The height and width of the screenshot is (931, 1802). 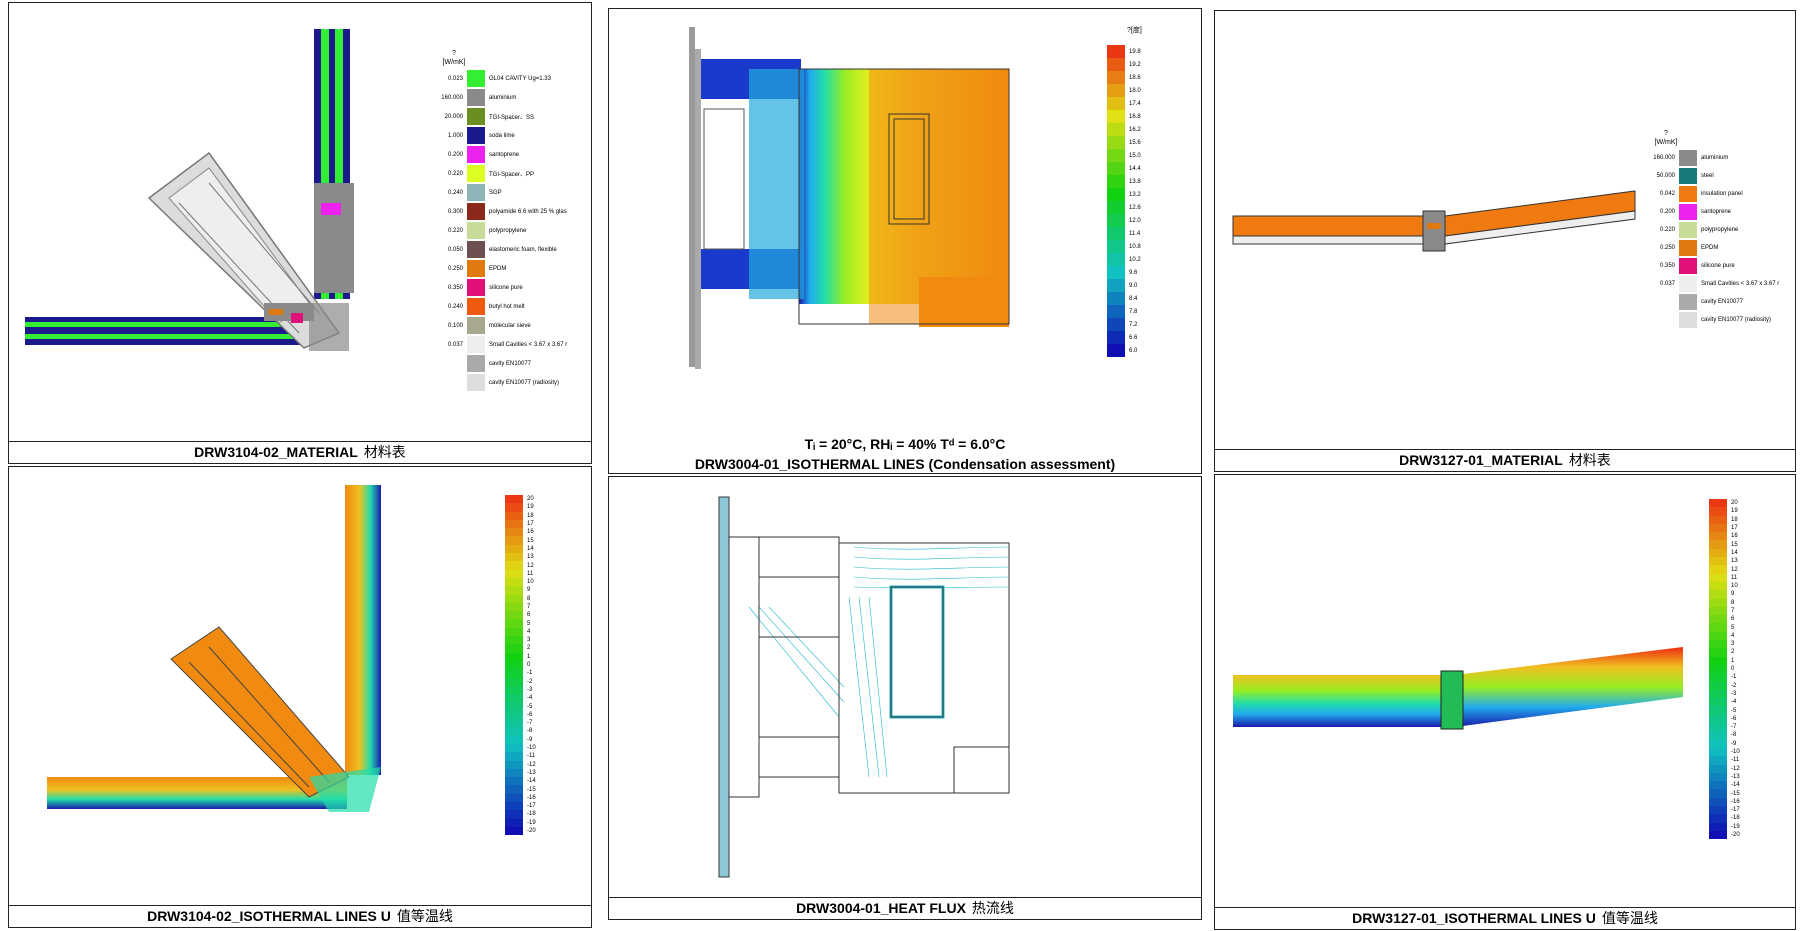 What do you see at coordinates (1124, 64) in the screenshot?
I see `scale-step: 19.2` at bounding box center [1124, 64].